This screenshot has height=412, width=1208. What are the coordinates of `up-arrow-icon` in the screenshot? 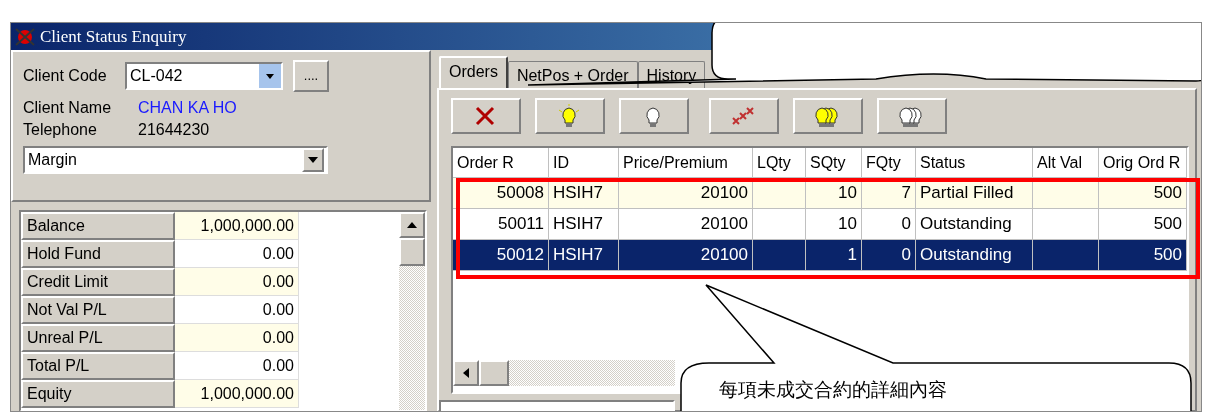 It's located at (412, 225).